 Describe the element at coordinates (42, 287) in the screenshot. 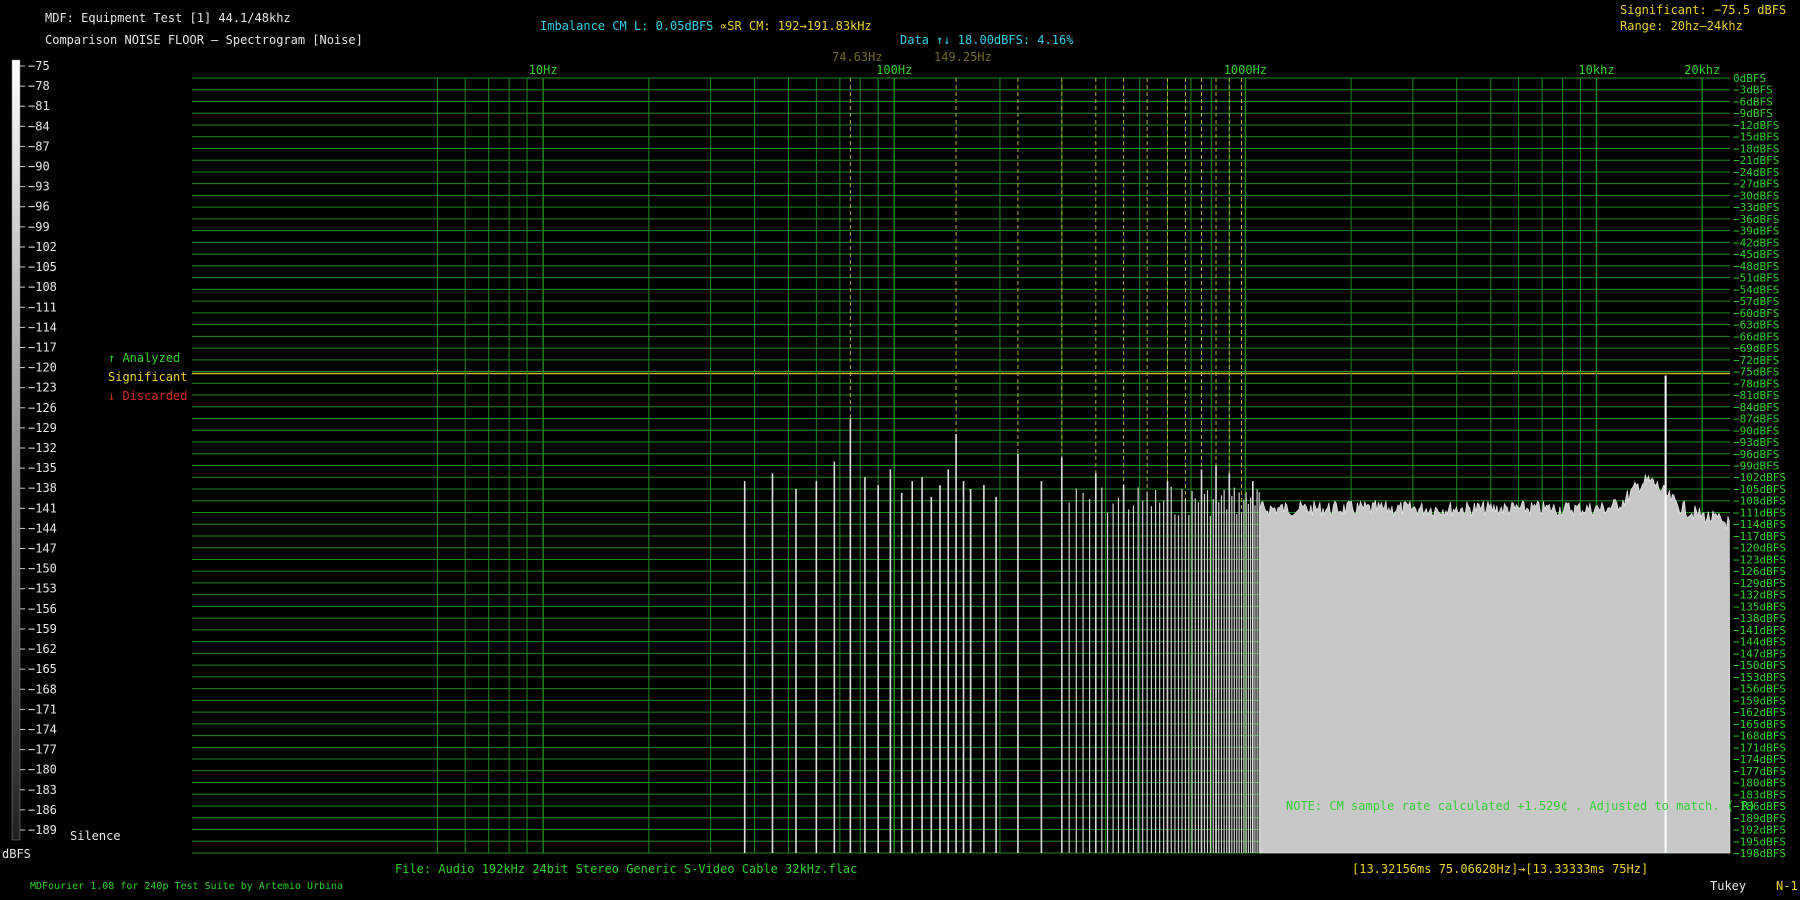

I see `color-scale-label: −108` at that location.